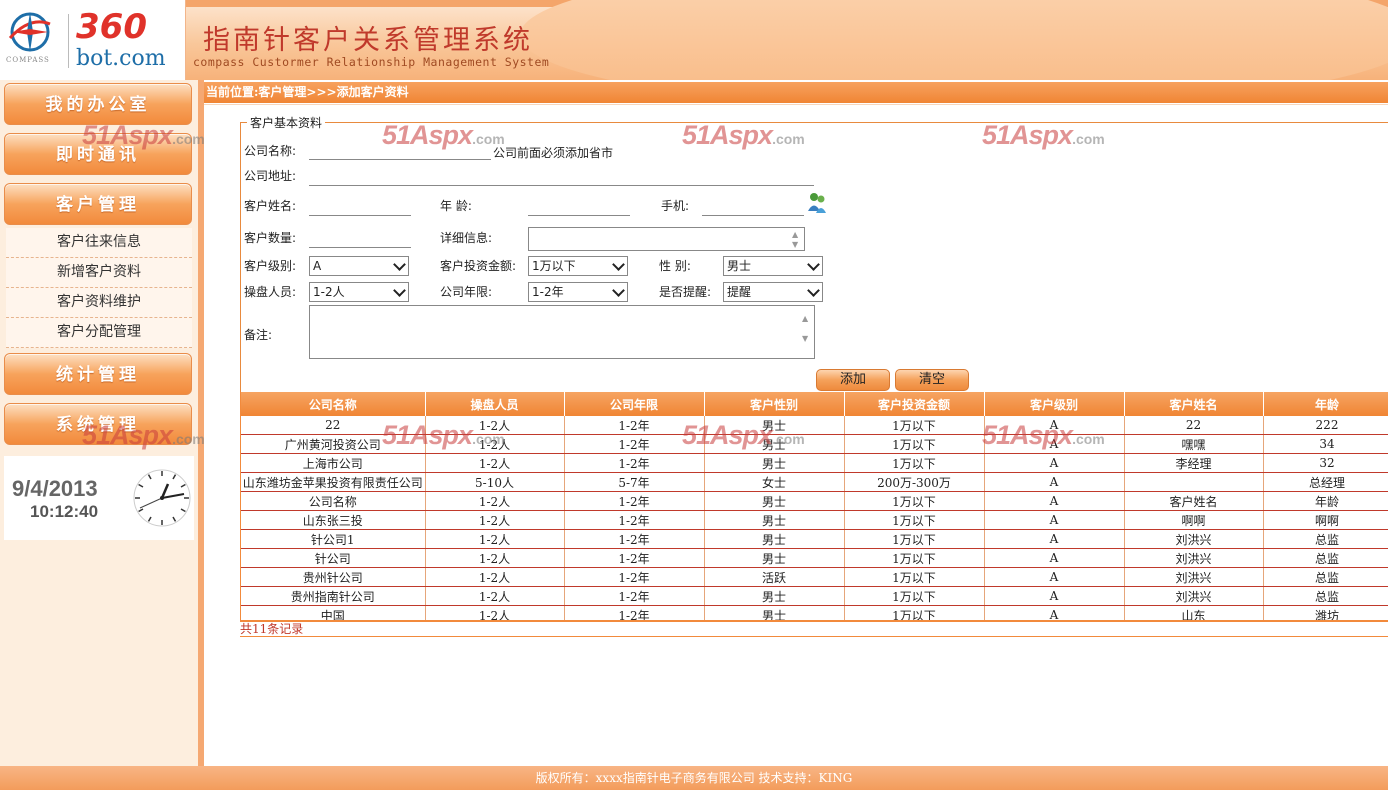  What do you see at coordinates (579, 207) in the screenshot?
I see `age-input` at bounding box center [579, 207].